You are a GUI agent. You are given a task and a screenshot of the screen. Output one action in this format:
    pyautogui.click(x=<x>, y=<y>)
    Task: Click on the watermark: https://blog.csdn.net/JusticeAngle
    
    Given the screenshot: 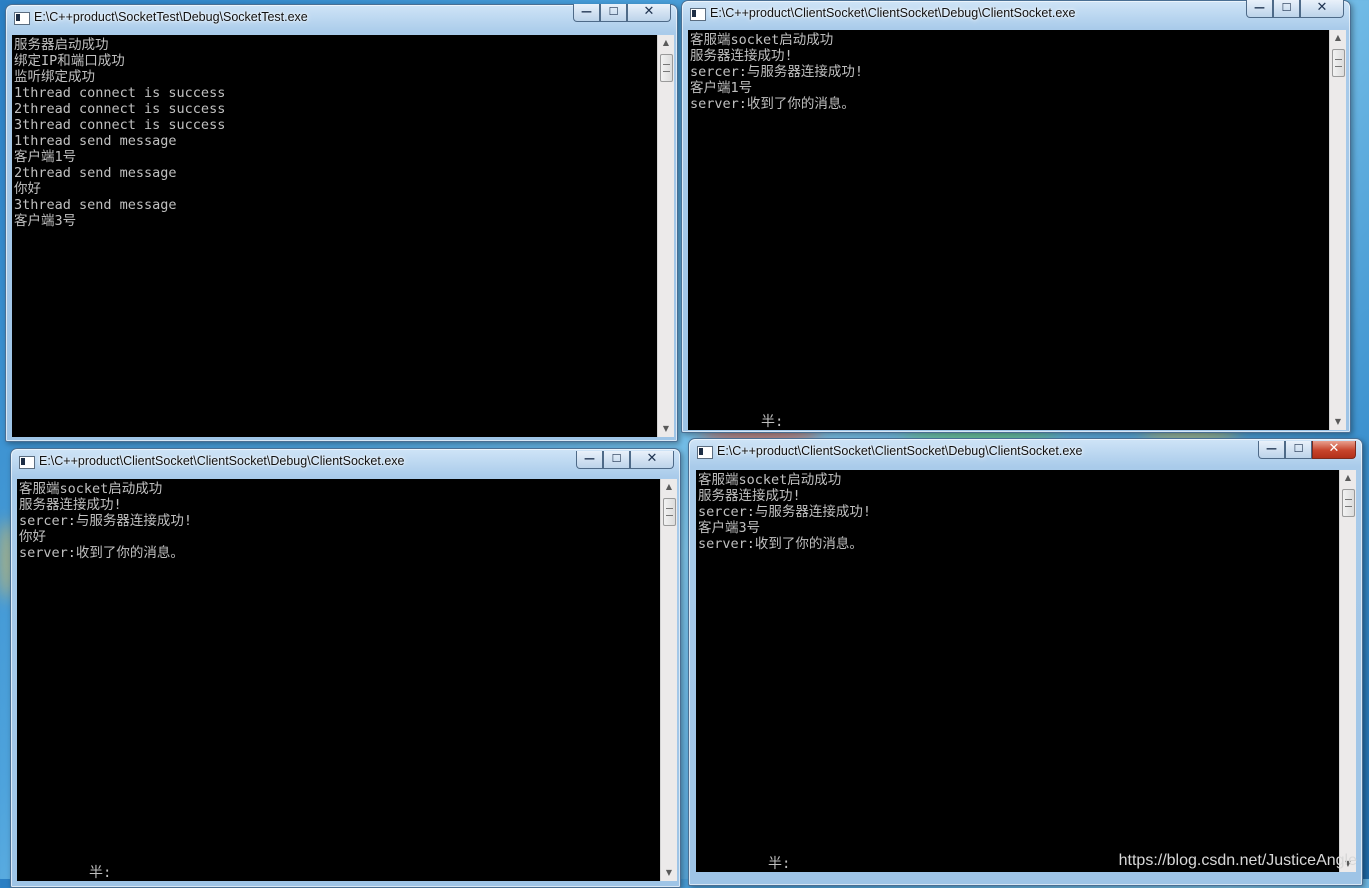 What is the action you would take?
    pyautogui.click(x=1237, y=860)
    